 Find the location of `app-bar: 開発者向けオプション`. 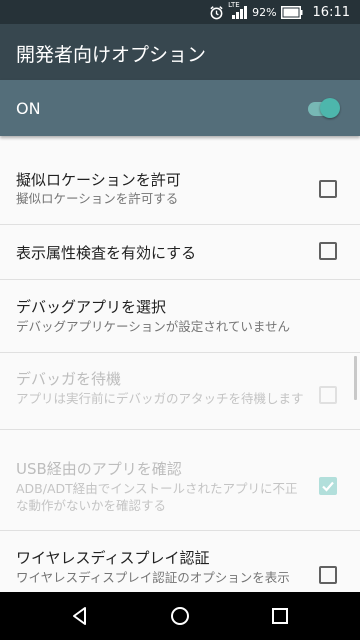

app-bar: 開発者向けオプション is located at coordinates (180, 52).